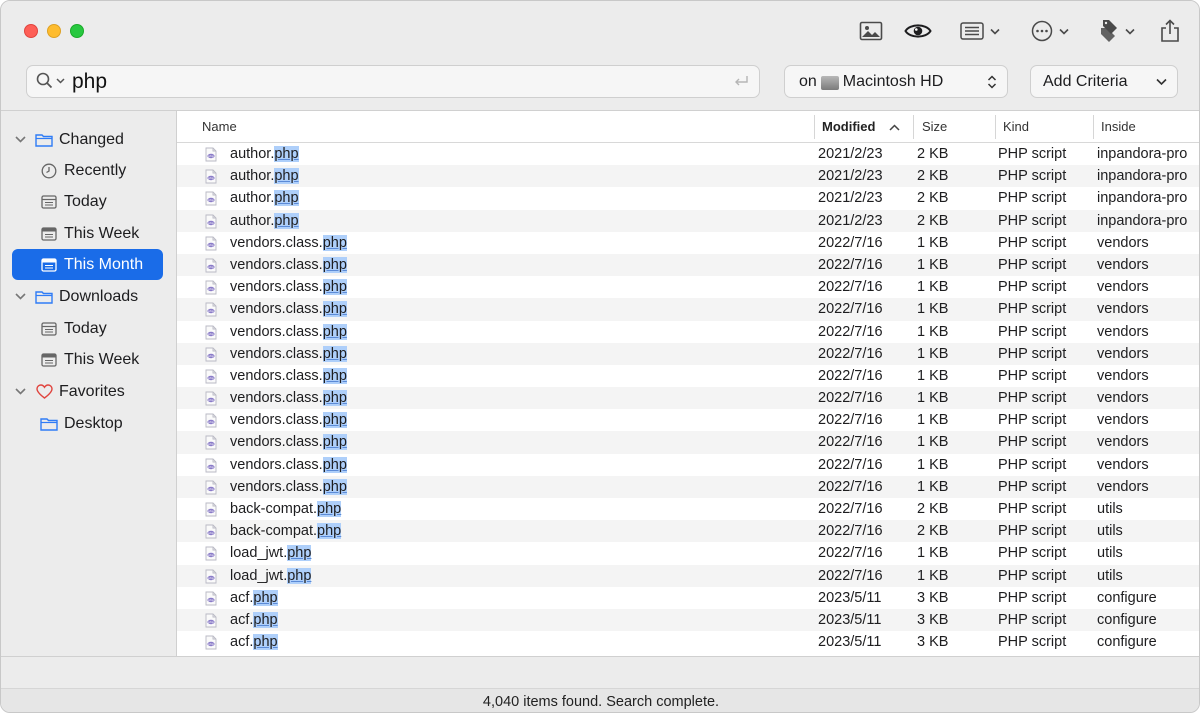 Image resolution: width=1200 pixels, height=713 pixels. What do you see at coordinates (219, 127) in the screenshot?
I see `column-name: Name` at bounding box center [219, 127].